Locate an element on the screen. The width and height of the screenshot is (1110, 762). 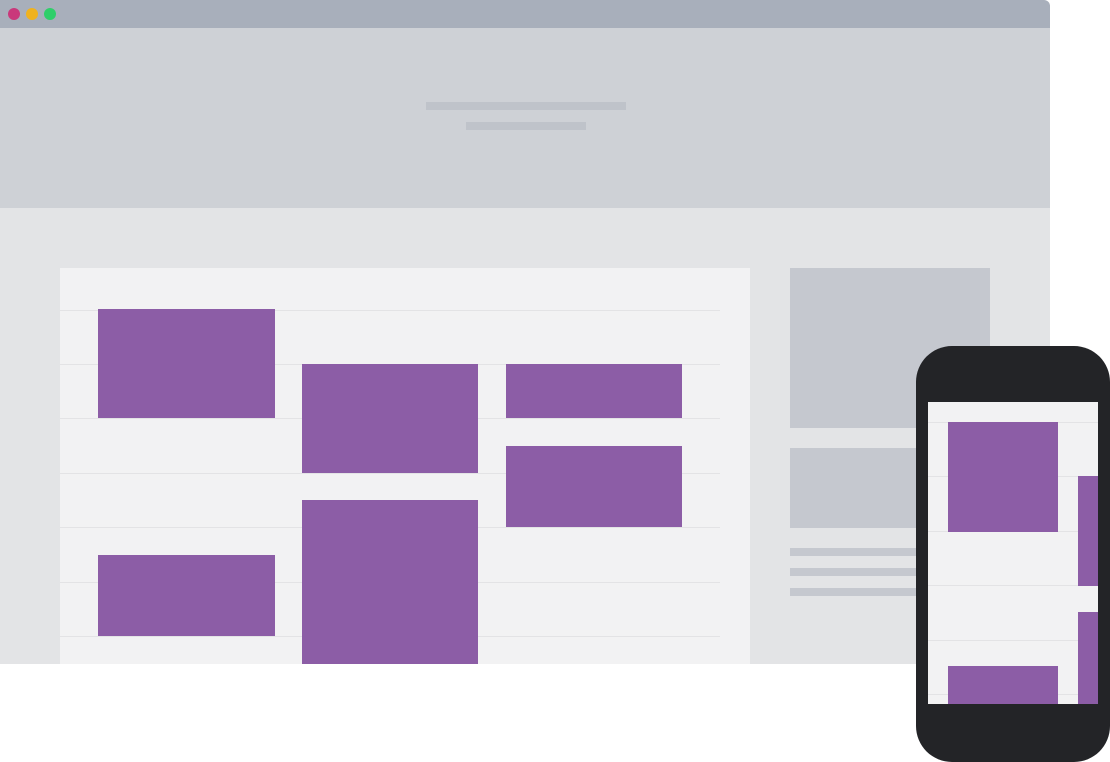
phone-screen is located at coordinates (1013, 553).